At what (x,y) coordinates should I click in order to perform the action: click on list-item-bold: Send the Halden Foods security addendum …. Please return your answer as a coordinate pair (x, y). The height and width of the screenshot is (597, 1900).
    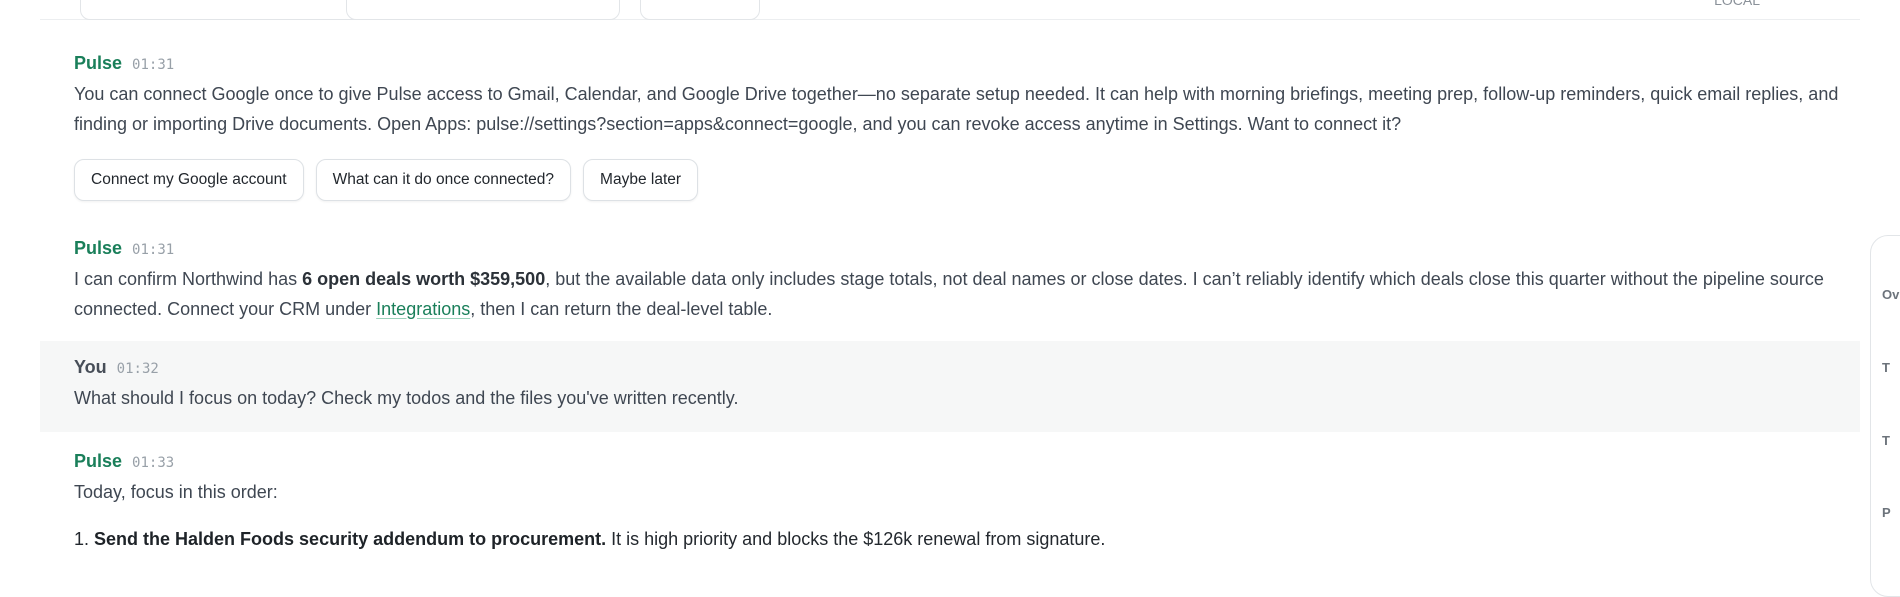
    Looking at the image, I should click on (350, 539).